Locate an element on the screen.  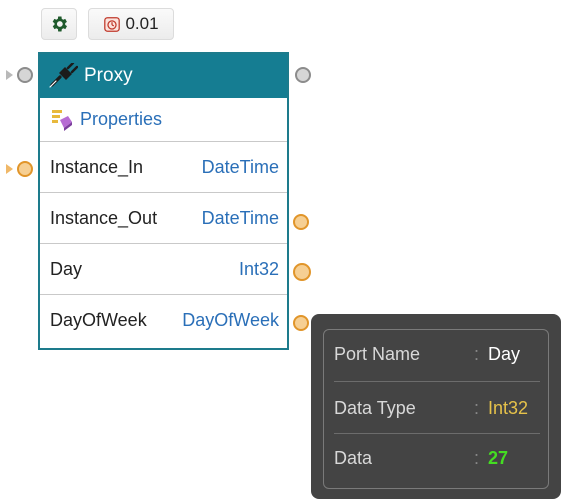
tooltip-key: Data is located at coordinates (353, 457).